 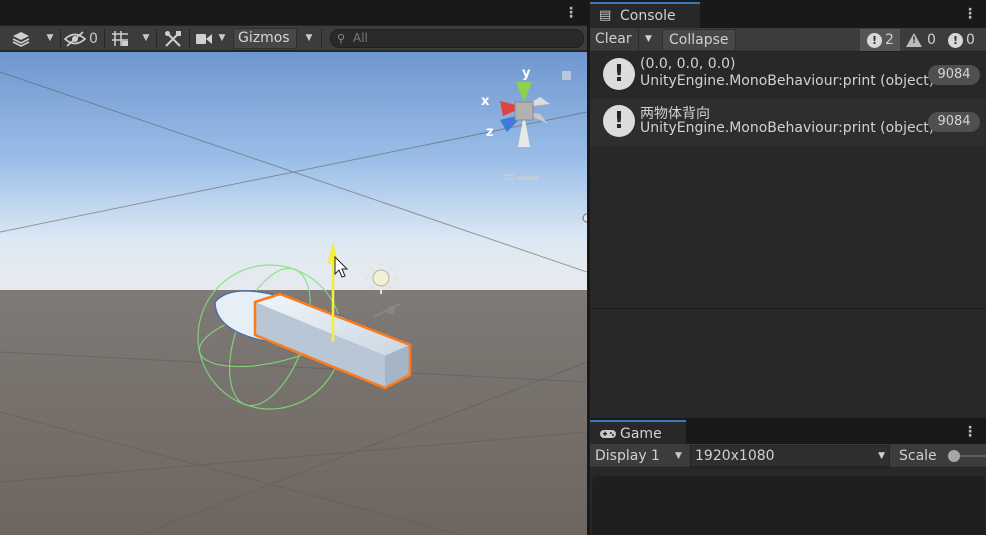 What do you see at coordinates (571, 13) in the screenshot?
I see `scene-menu-icon: ⋮` at bounding box center [571, 13].